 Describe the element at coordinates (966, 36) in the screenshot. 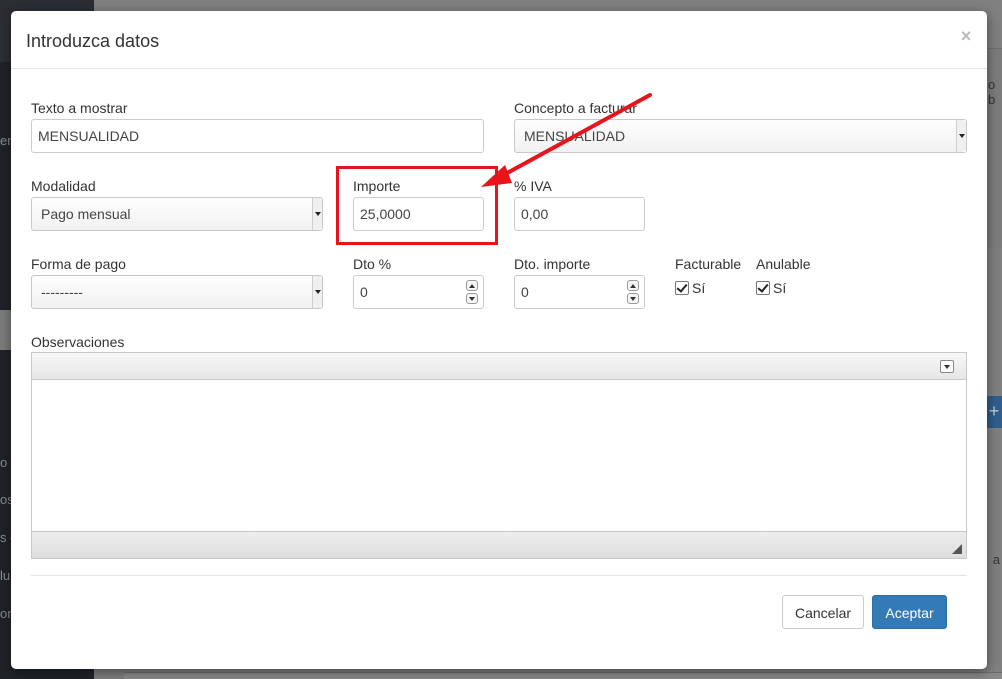

I see `close-icon: ×` at that location.